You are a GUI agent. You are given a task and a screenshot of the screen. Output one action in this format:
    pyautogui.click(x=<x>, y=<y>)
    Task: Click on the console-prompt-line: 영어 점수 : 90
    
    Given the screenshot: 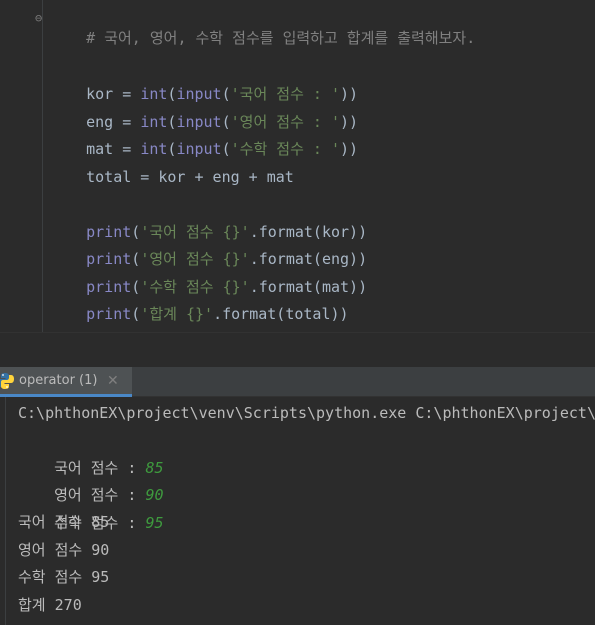 What is the action you would take?
    pyautogui.click(x=90, y=478)
    